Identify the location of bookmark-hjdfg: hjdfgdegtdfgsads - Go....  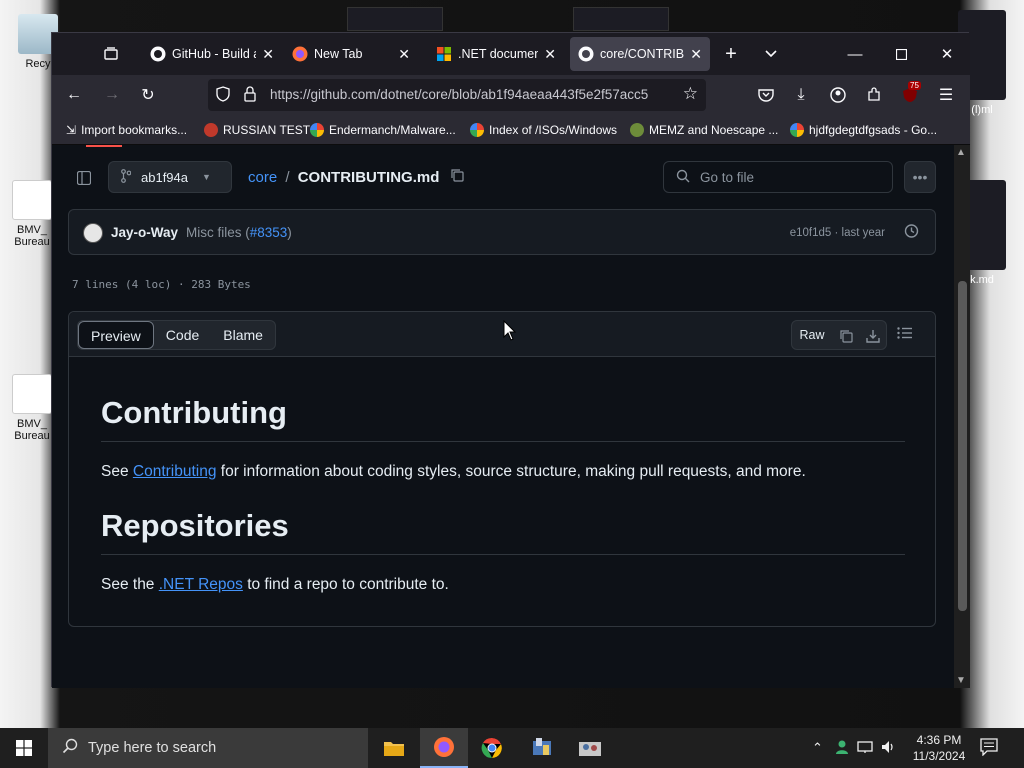
(863, 130).